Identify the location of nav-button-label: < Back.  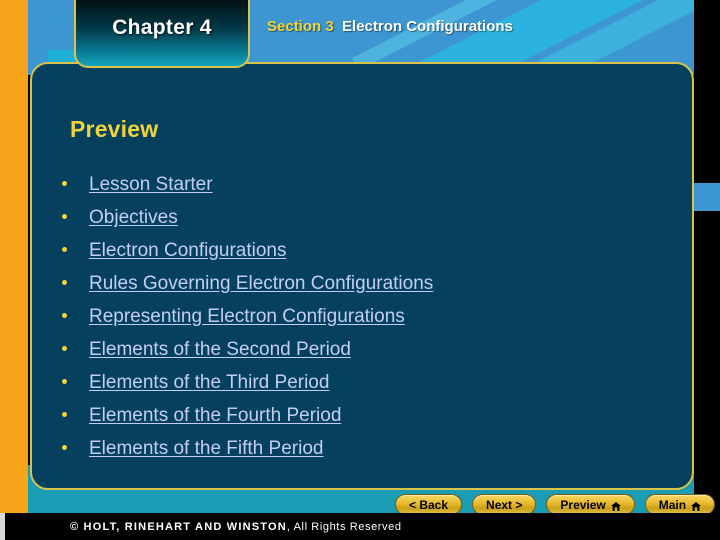
(429, 504).